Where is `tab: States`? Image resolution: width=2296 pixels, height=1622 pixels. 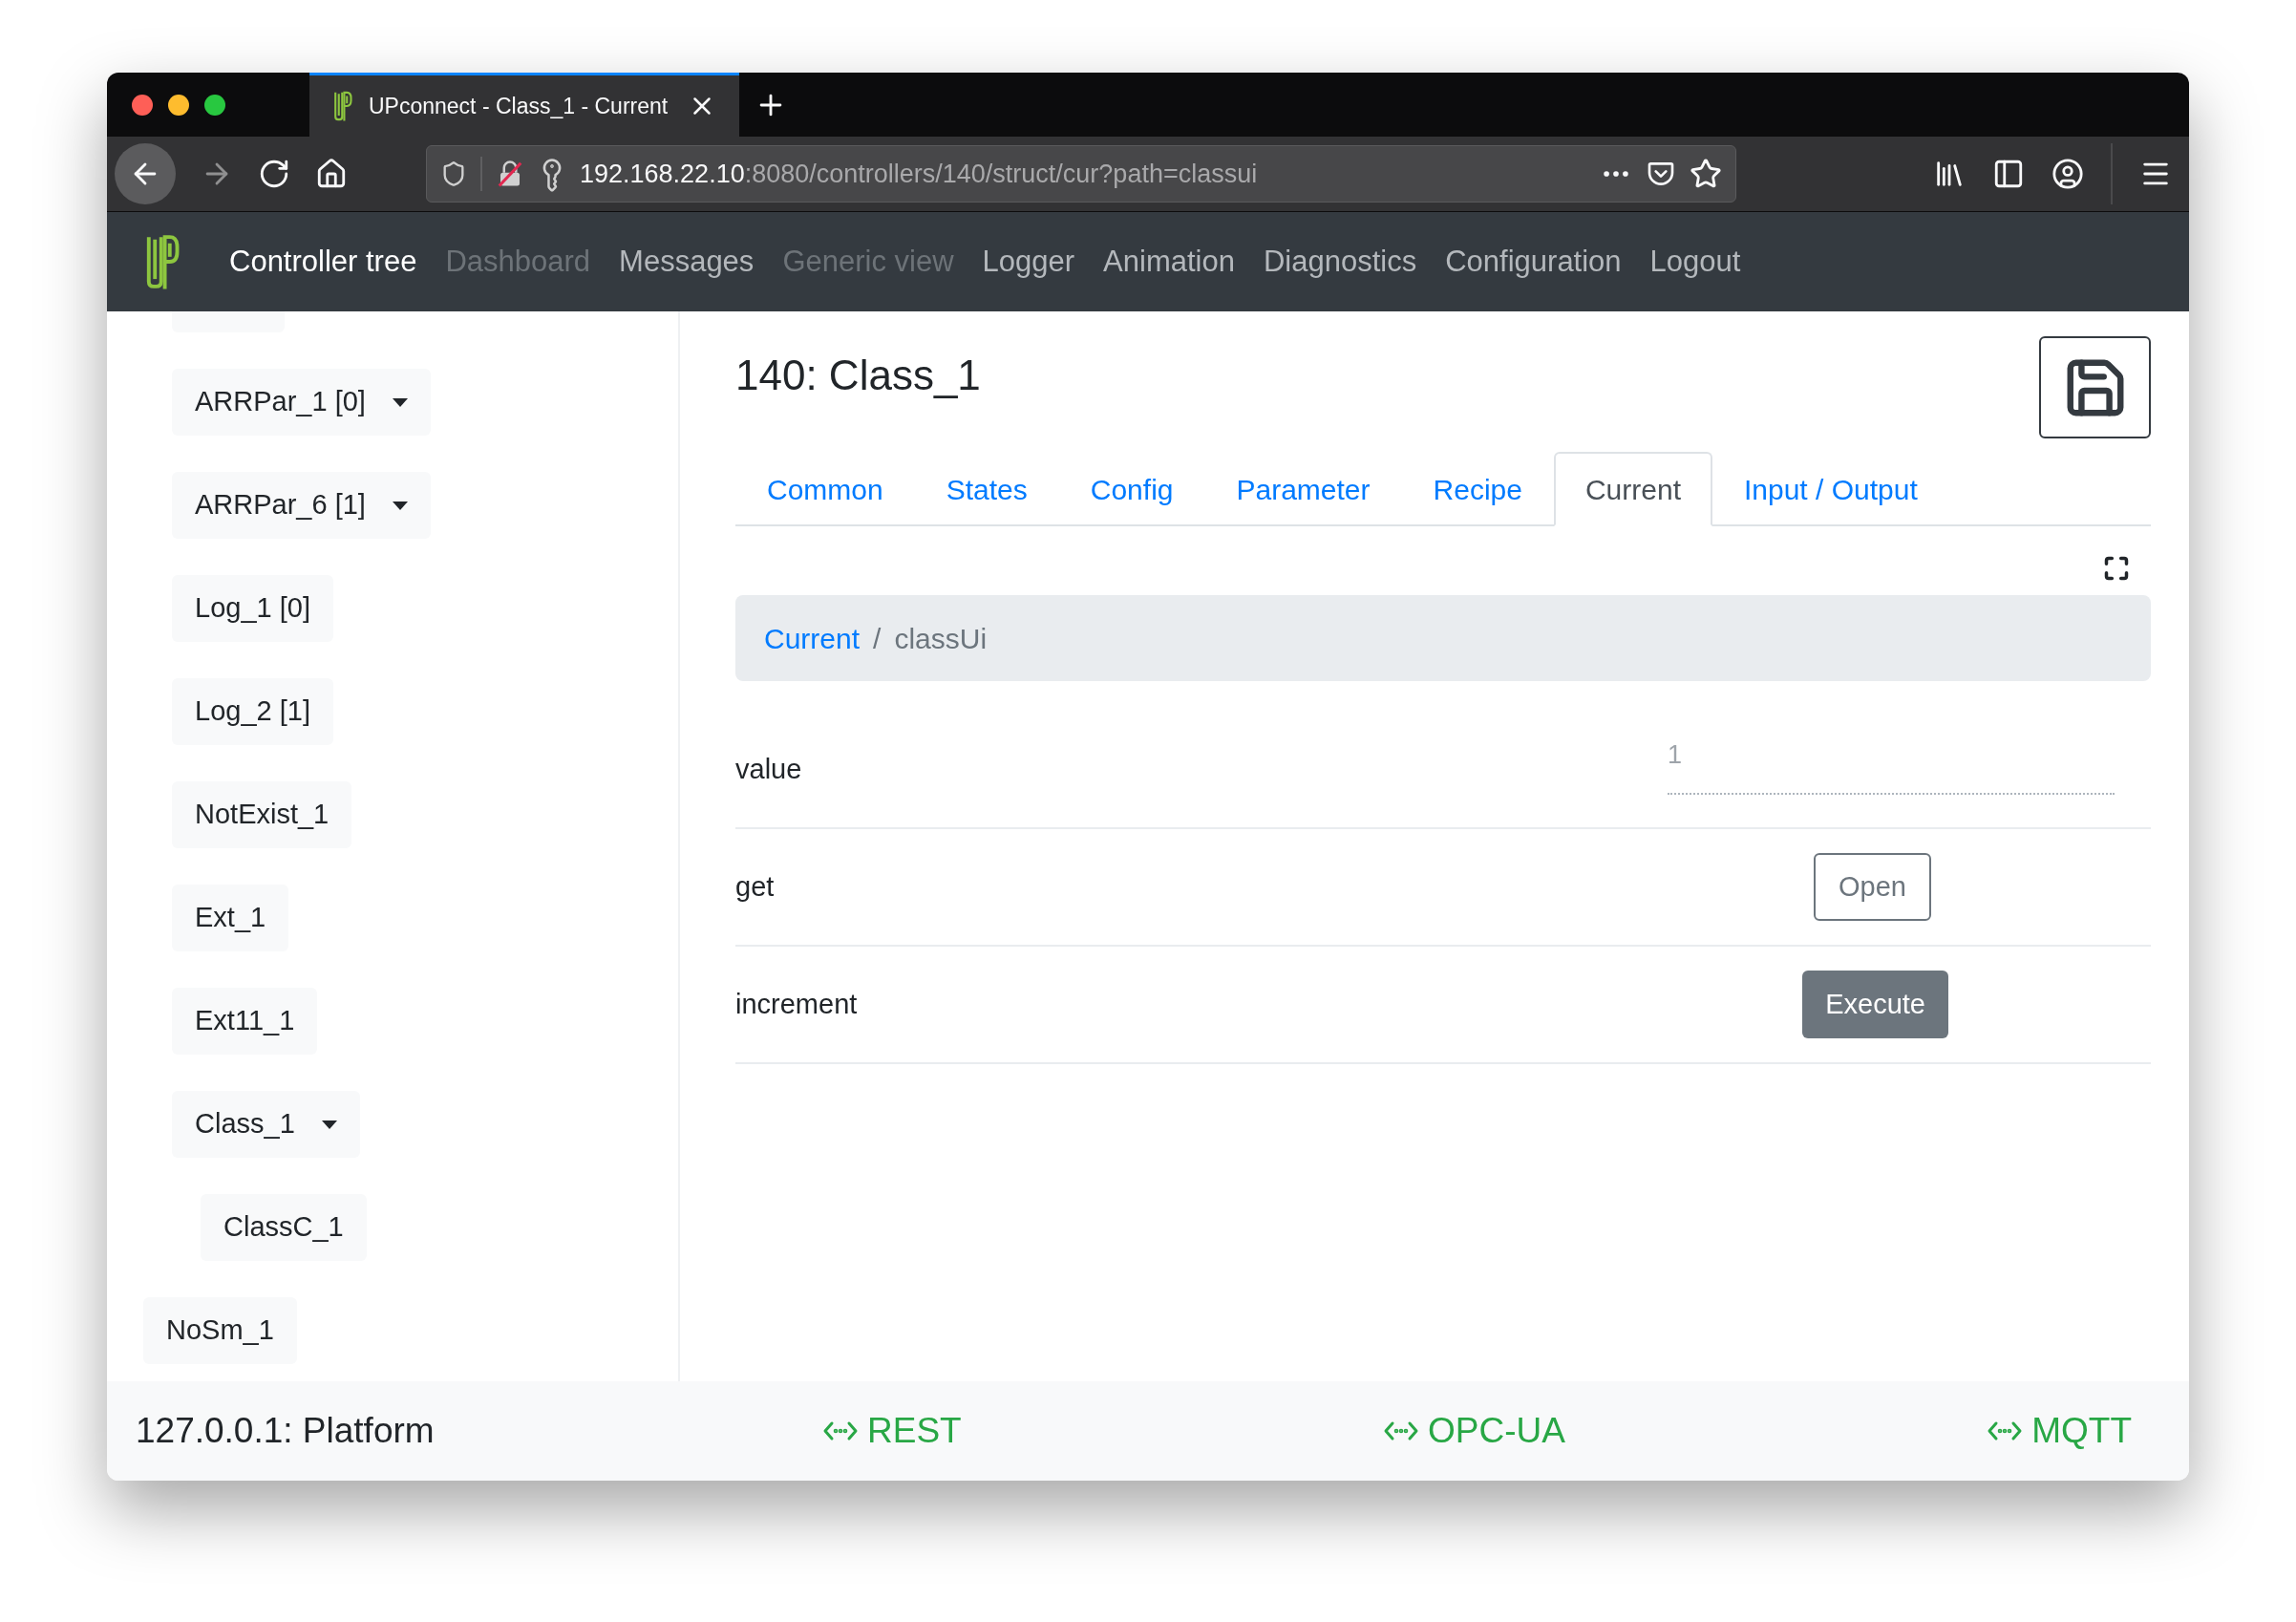
tab: States is located at coordinates (986, 489).